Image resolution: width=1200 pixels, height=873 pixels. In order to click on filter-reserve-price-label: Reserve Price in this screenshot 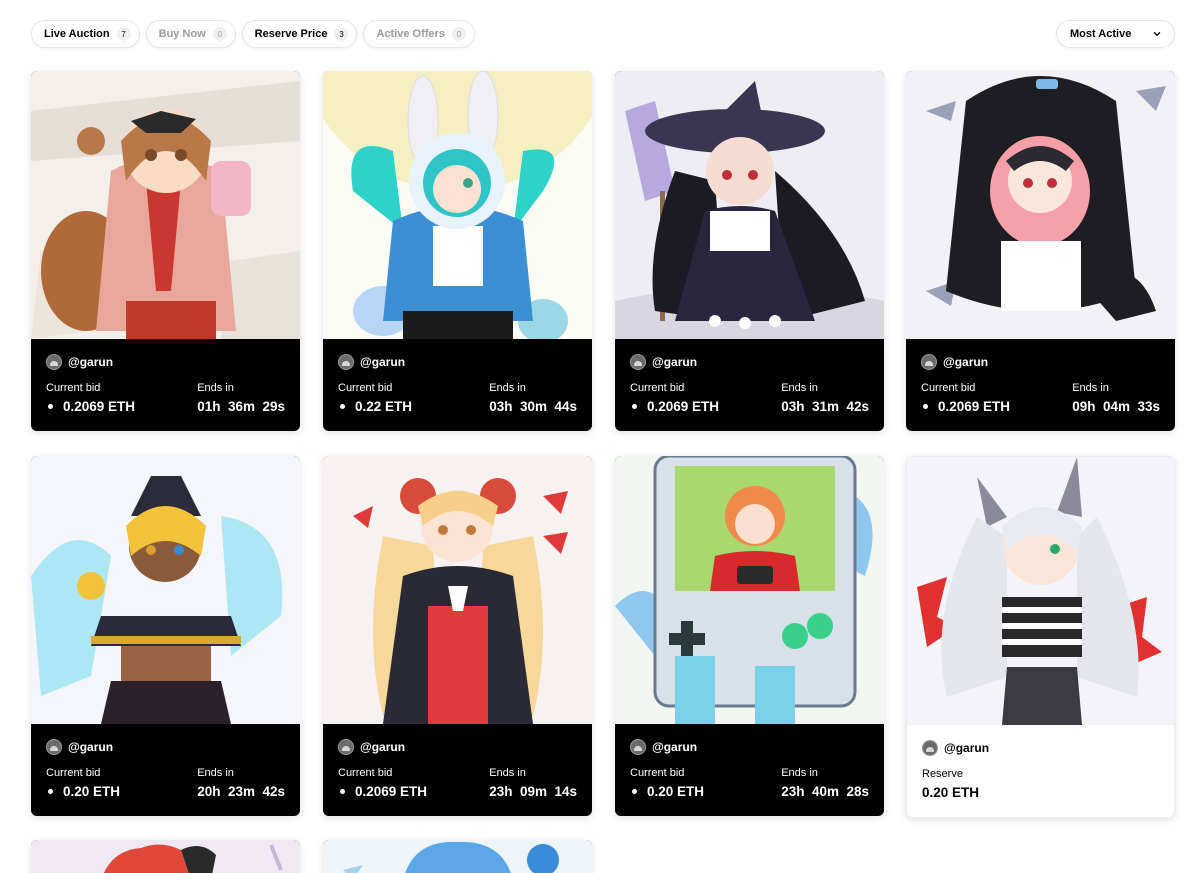, I will do `click(291, 34)`.